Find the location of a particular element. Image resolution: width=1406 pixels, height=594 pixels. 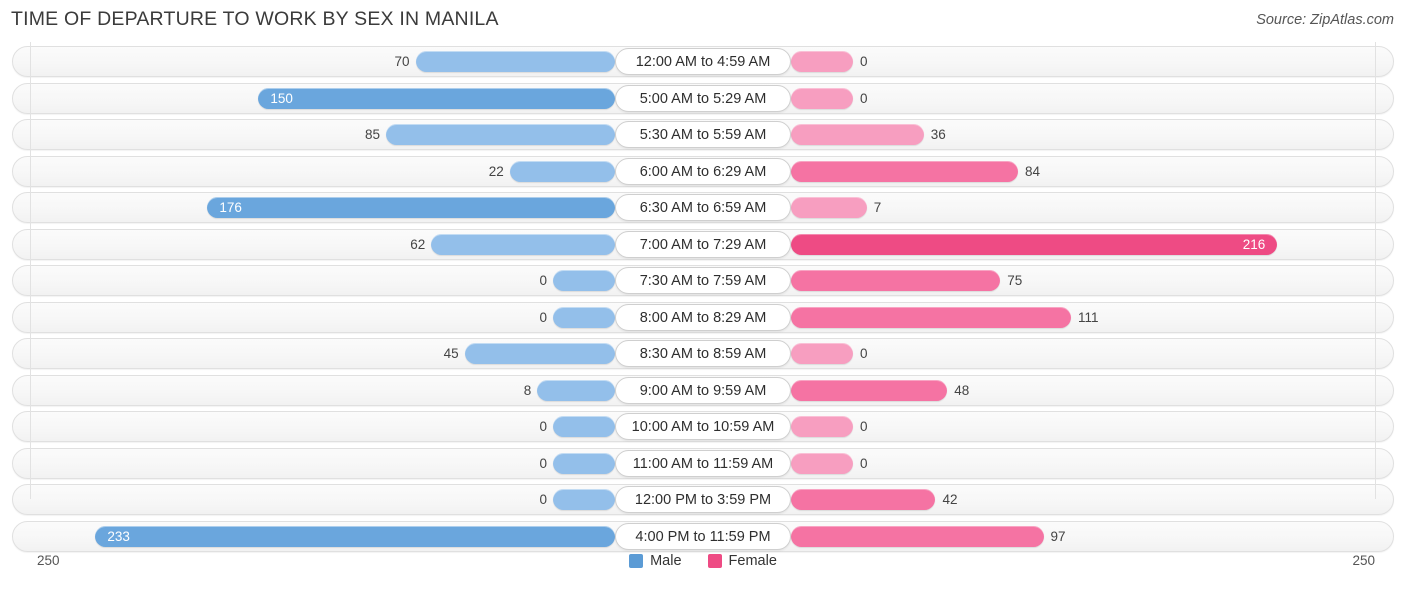

bar-value-male: 8 is located at coordinates (527, 390).